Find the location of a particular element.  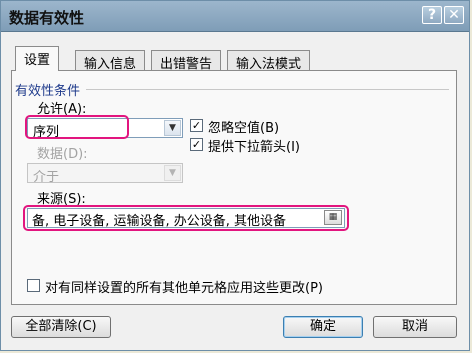

allow-label: 允许(A): is located at coordinates (62, 109).